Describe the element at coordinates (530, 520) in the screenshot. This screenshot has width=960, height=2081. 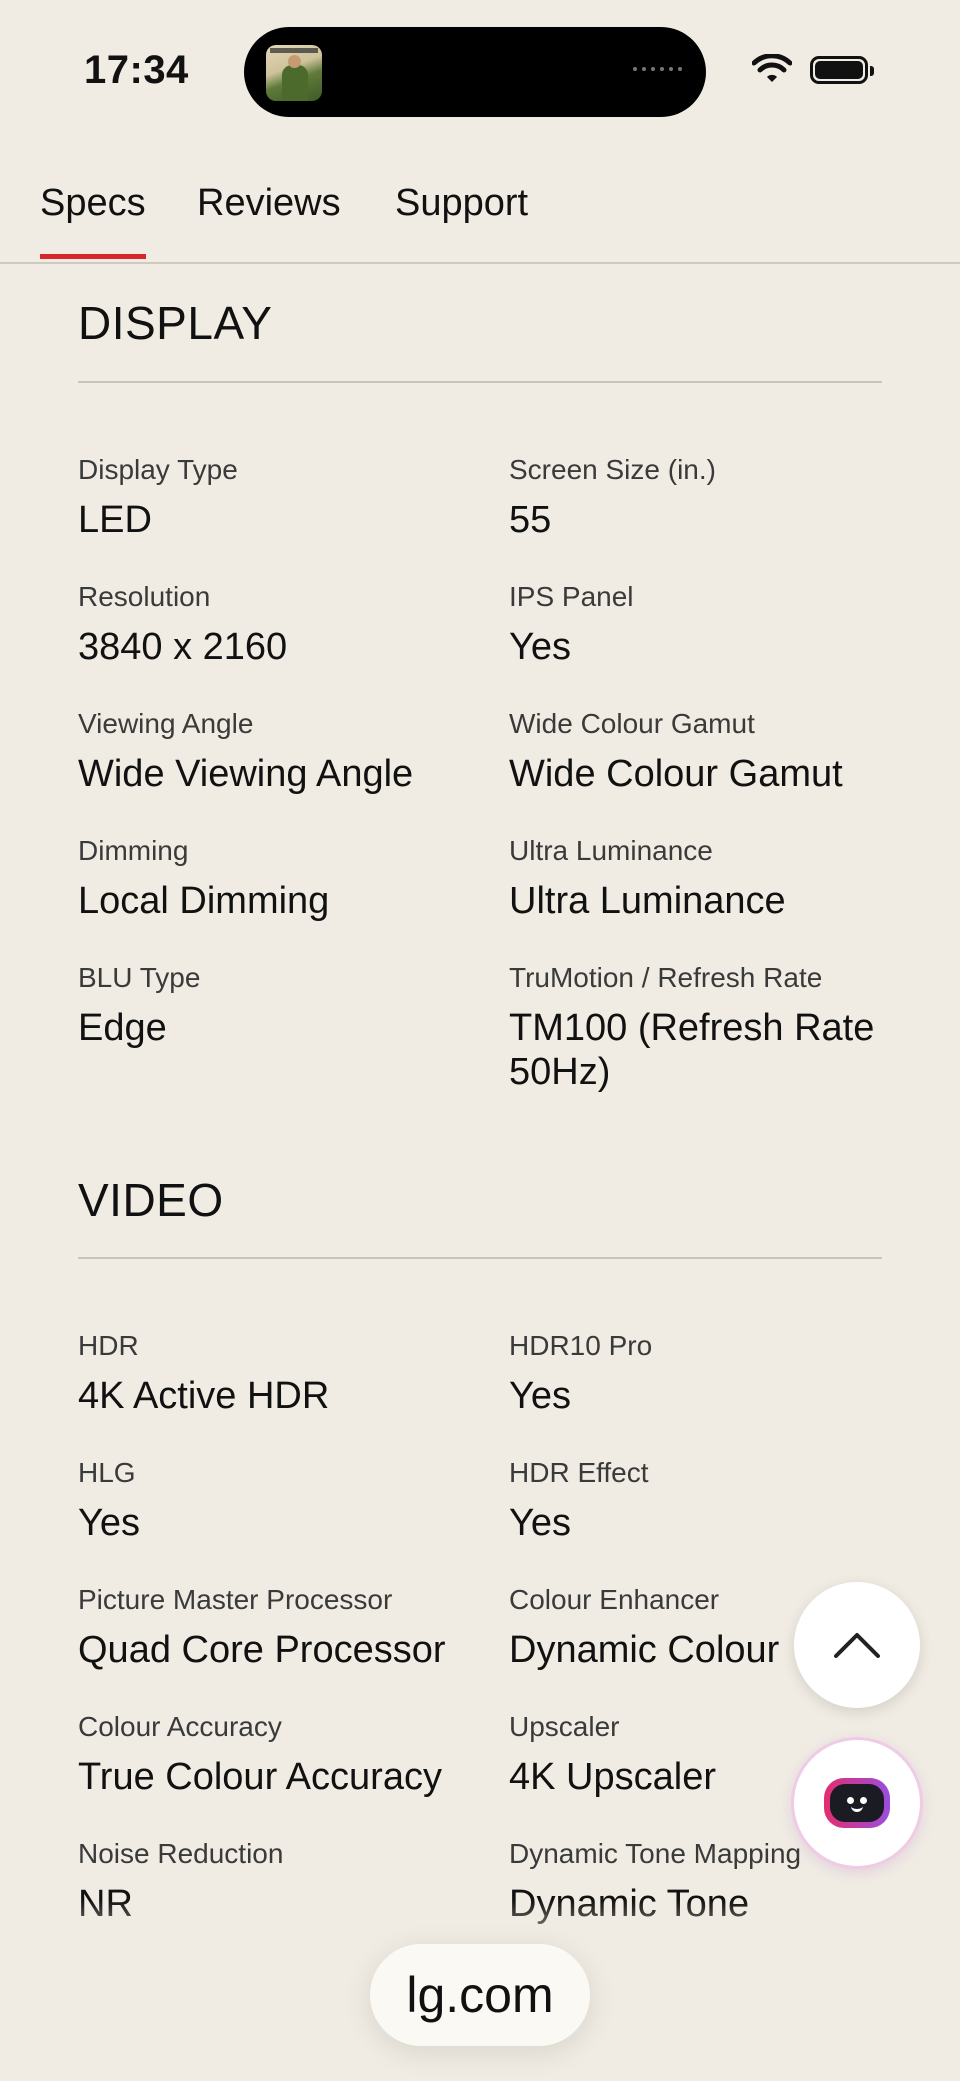
I see `spec-value: 55` at that location.